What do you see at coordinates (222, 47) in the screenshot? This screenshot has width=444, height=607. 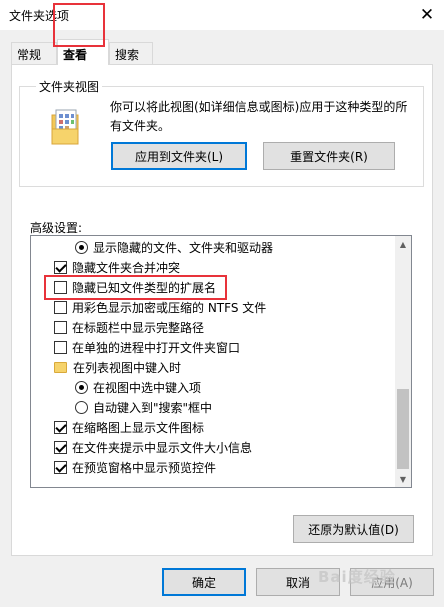 I see `tab-strip: 常规 查看 搜索` at bounding box center [222, 47].